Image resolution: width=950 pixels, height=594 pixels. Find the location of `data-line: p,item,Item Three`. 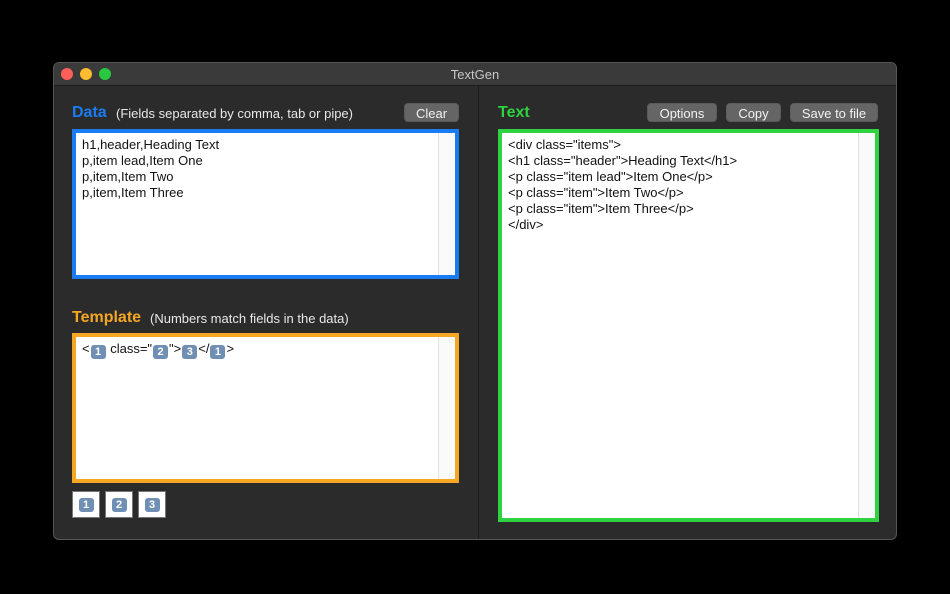

data-line: p,item,Item Three is located at coordinates (133, 192).